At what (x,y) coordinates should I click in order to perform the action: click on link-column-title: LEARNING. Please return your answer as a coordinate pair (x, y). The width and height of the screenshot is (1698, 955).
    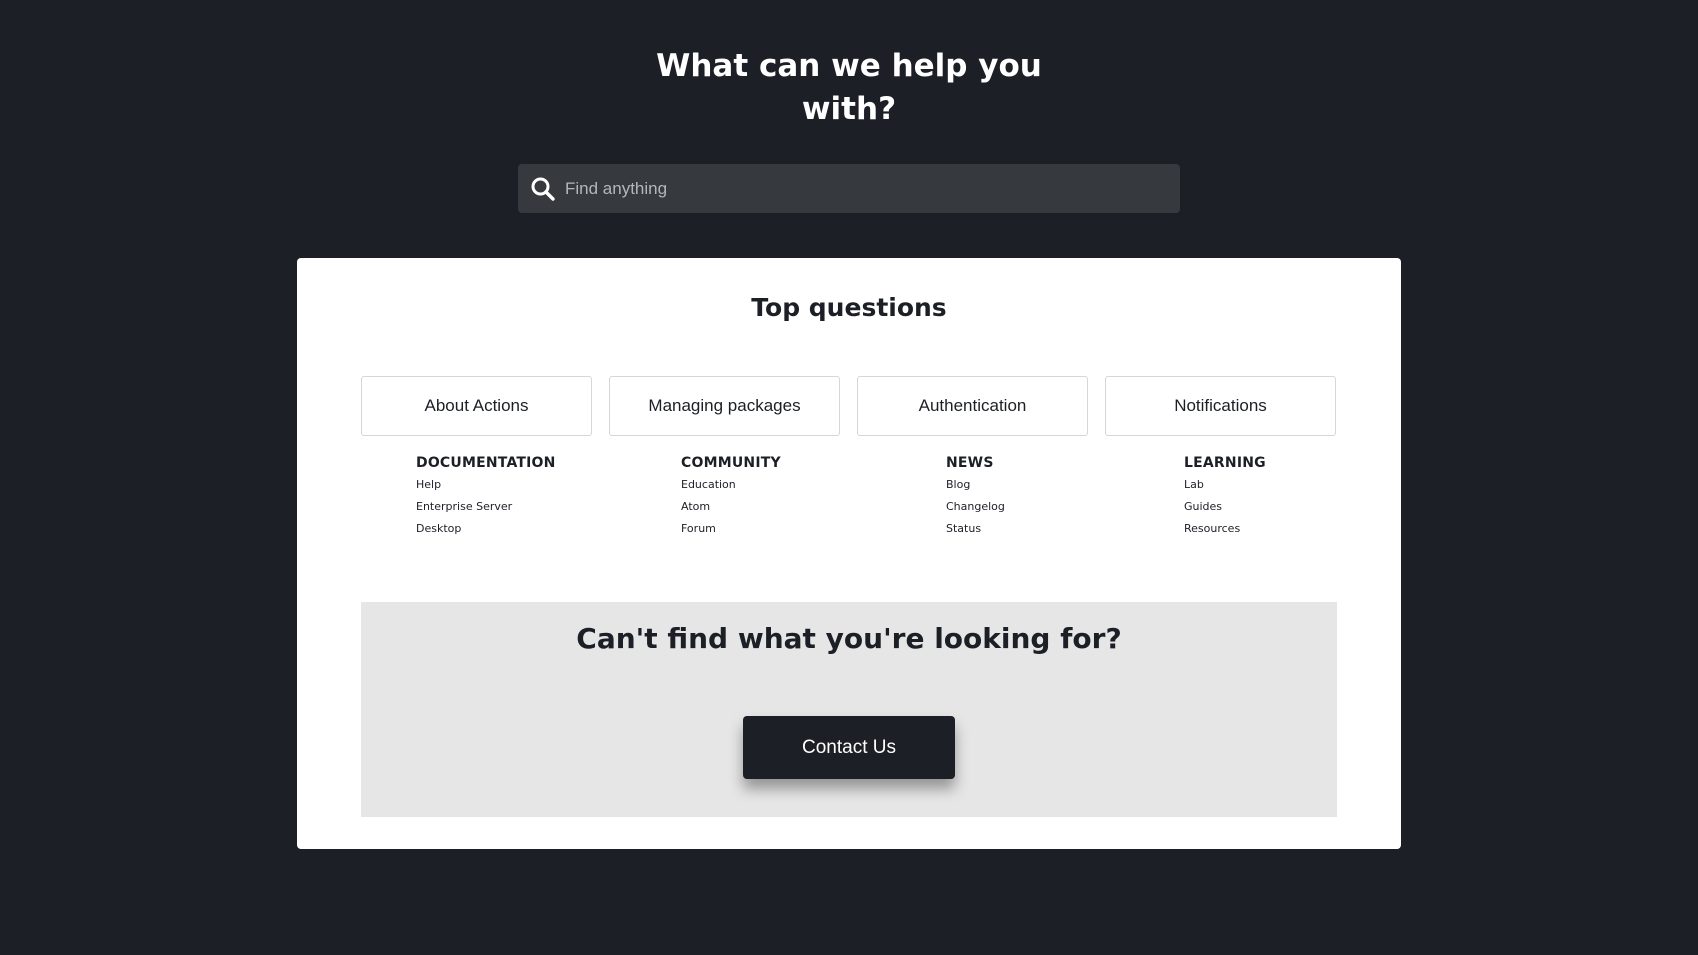
    Looking at the image, I should click on (1225, 463).